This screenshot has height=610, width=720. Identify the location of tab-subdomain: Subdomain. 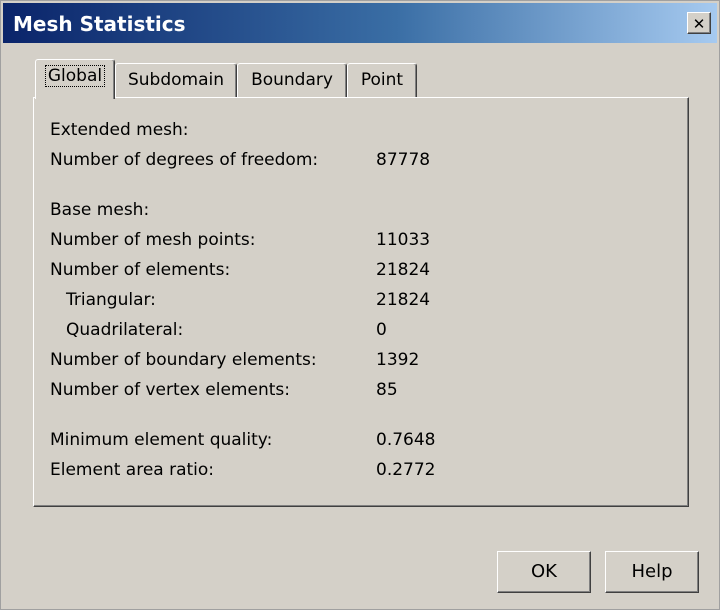
(176, 80).